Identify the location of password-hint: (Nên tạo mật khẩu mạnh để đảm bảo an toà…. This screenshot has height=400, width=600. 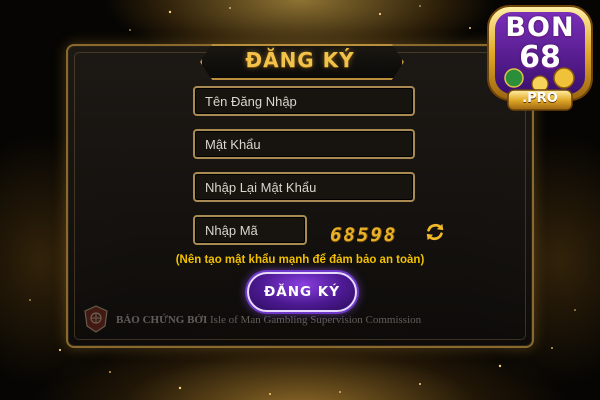
(300, 260).